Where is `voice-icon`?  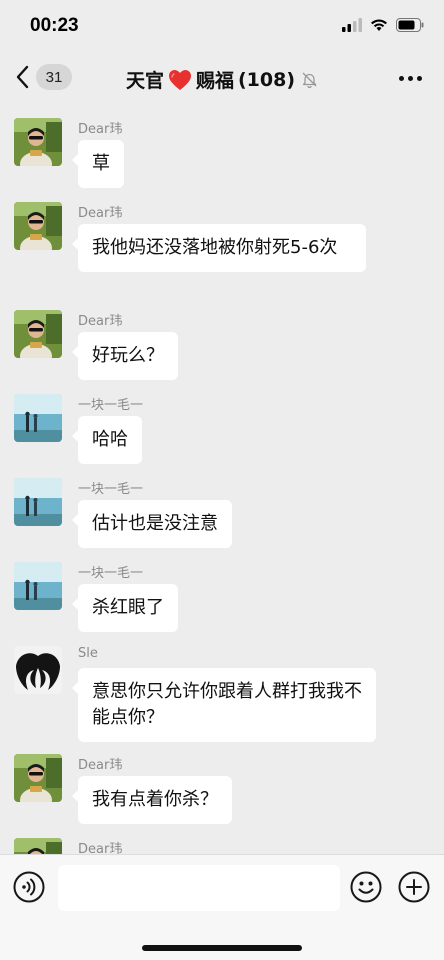 voice-icon is located at coordinates (29, 887).